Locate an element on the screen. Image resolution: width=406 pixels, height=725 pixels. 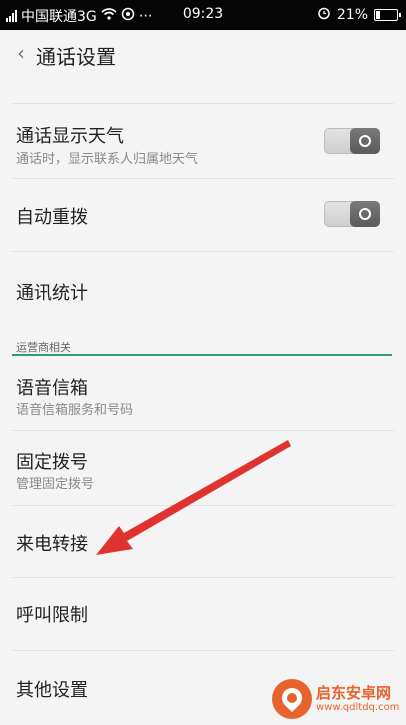
watermark-name: 启东安卓网 is located at coordinates (354, 693).